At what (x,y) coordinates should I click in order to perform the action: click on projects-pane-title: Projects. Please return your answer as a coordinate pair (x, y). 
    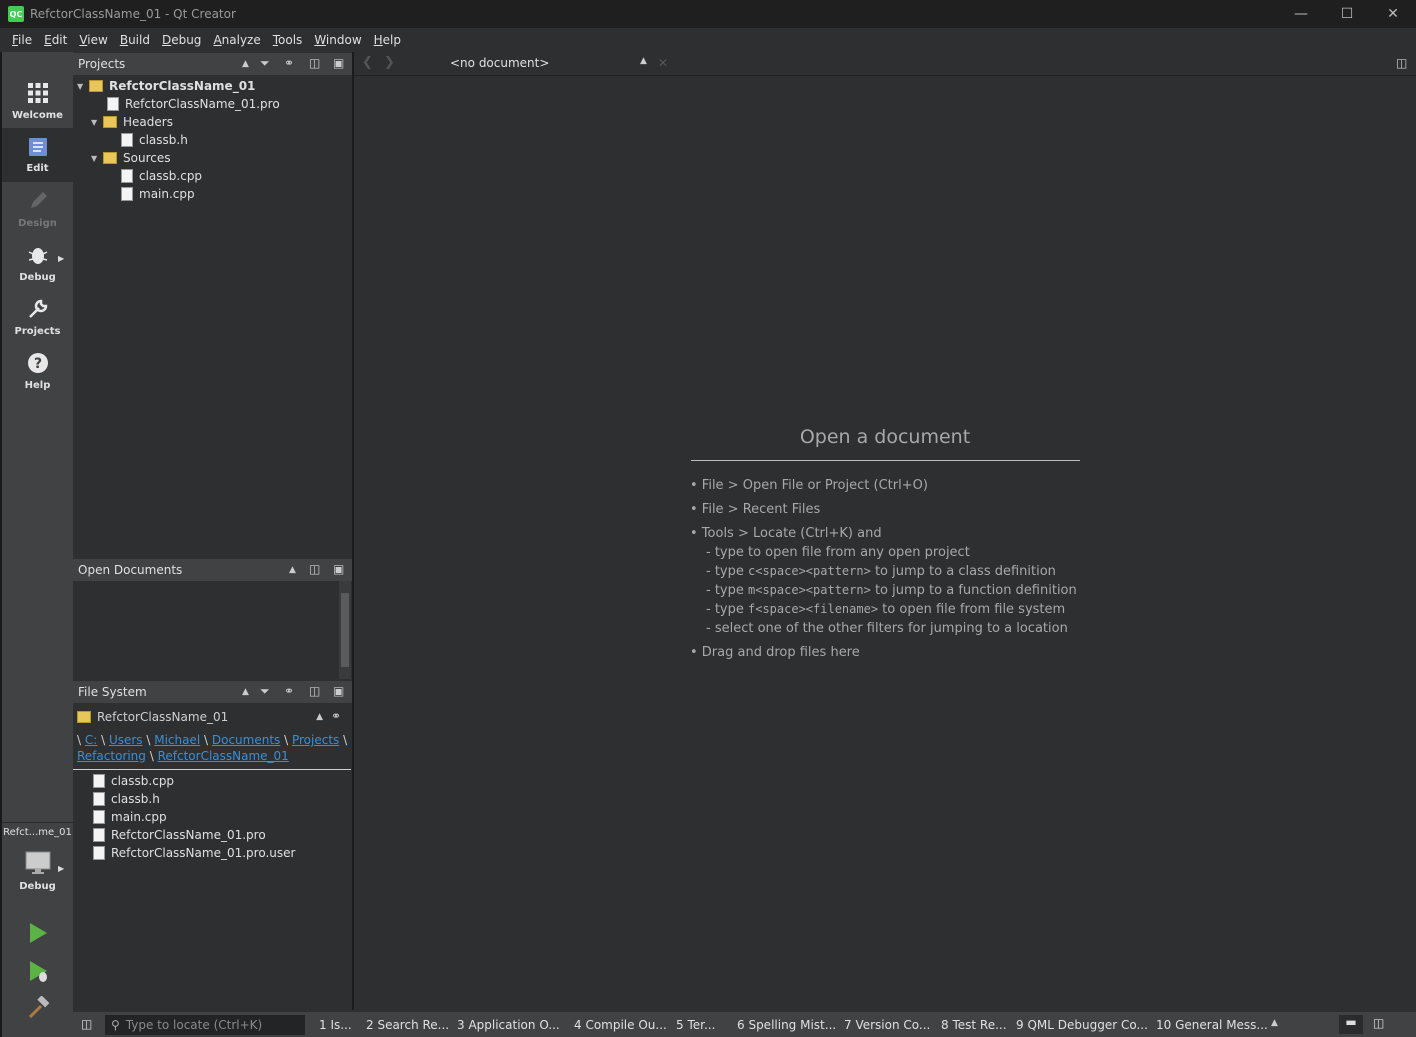
    Looking at the image, I should click on (101, 64).